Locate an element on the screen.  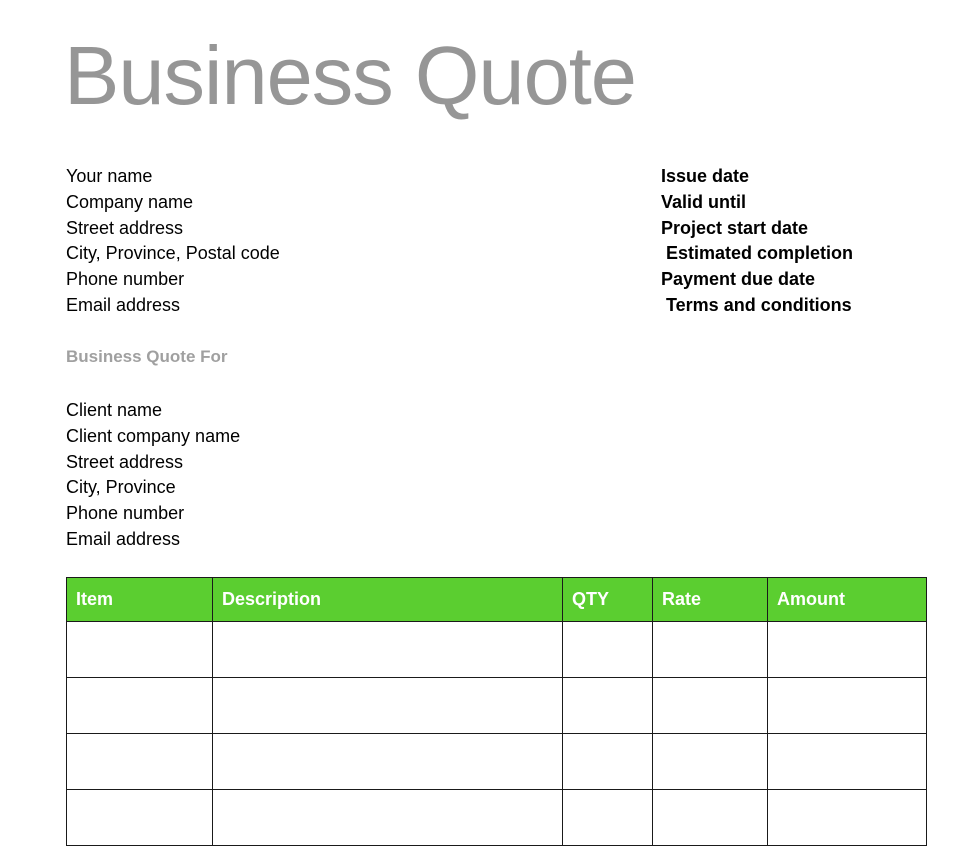
client-line-company: Client company name is located at coordinates (153, 435).